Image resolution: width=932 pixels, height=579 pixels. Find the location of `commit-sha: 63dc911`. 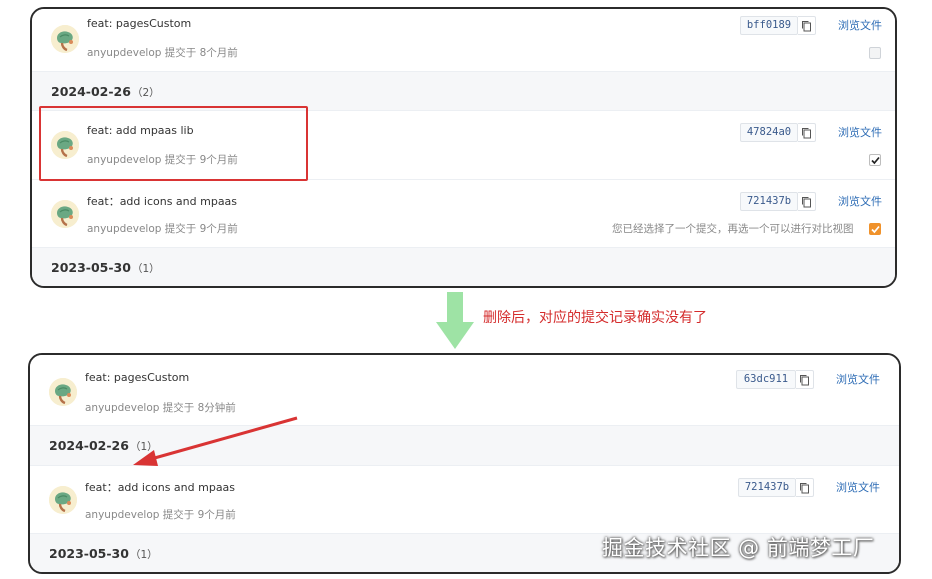

commit-sha: 63dc911 is located at coordinates (766, 379).